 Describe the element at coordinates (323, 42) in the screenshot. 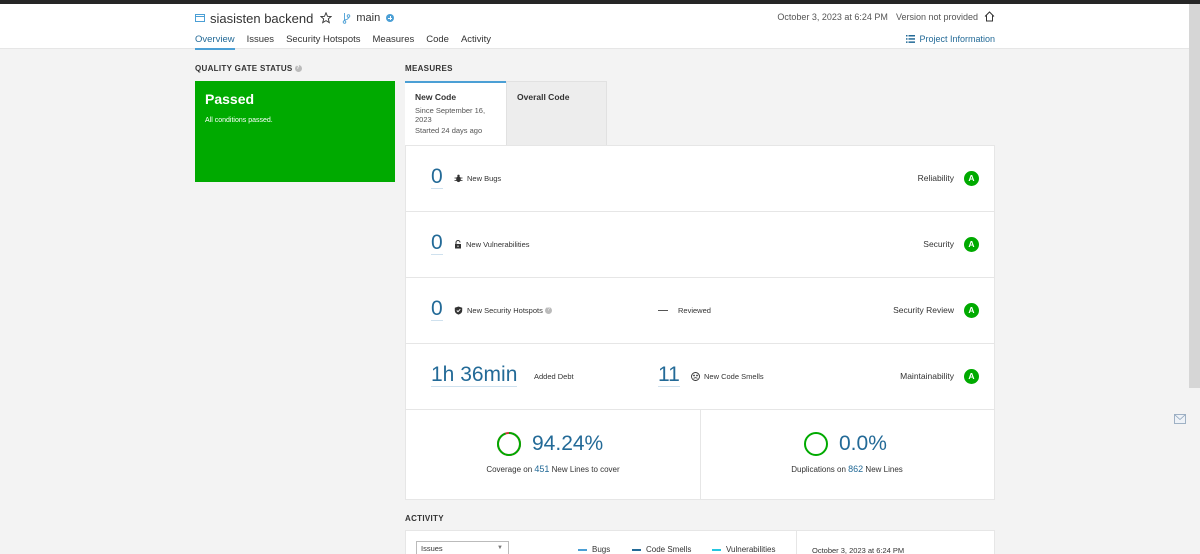

I see `tab-security-hotspots: Security Hotspots` at that location.